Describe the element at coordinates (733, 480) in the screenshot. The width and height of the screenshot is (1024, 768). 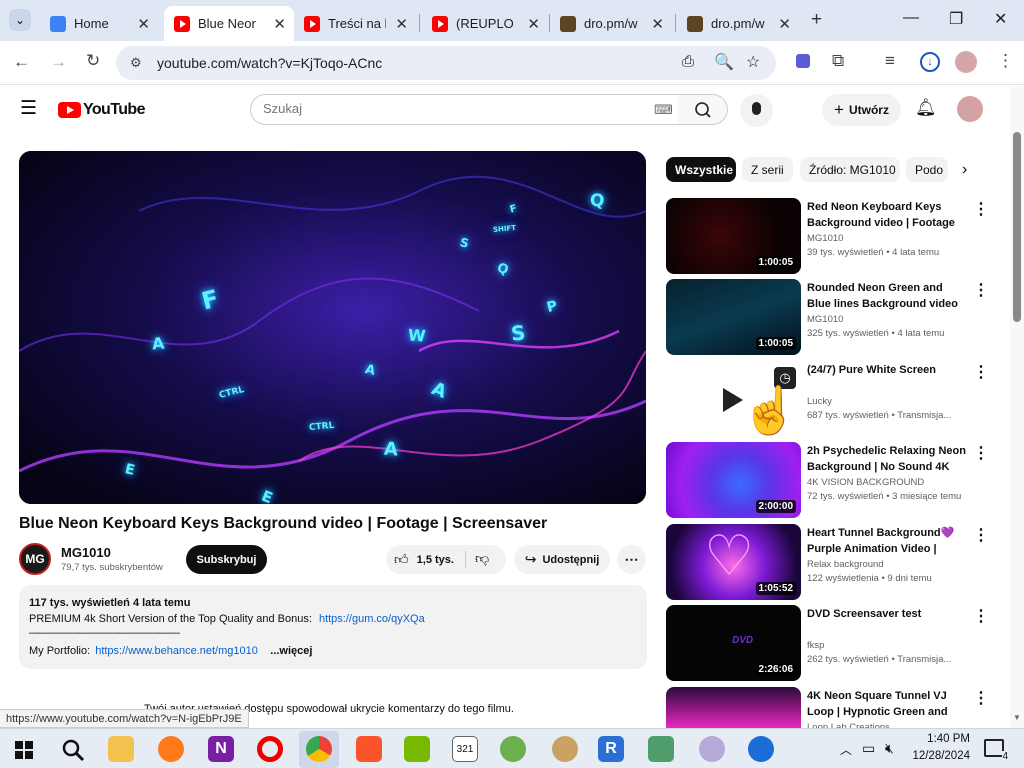
I see `recommendation-thumbnail: 2:00:00` at that location.